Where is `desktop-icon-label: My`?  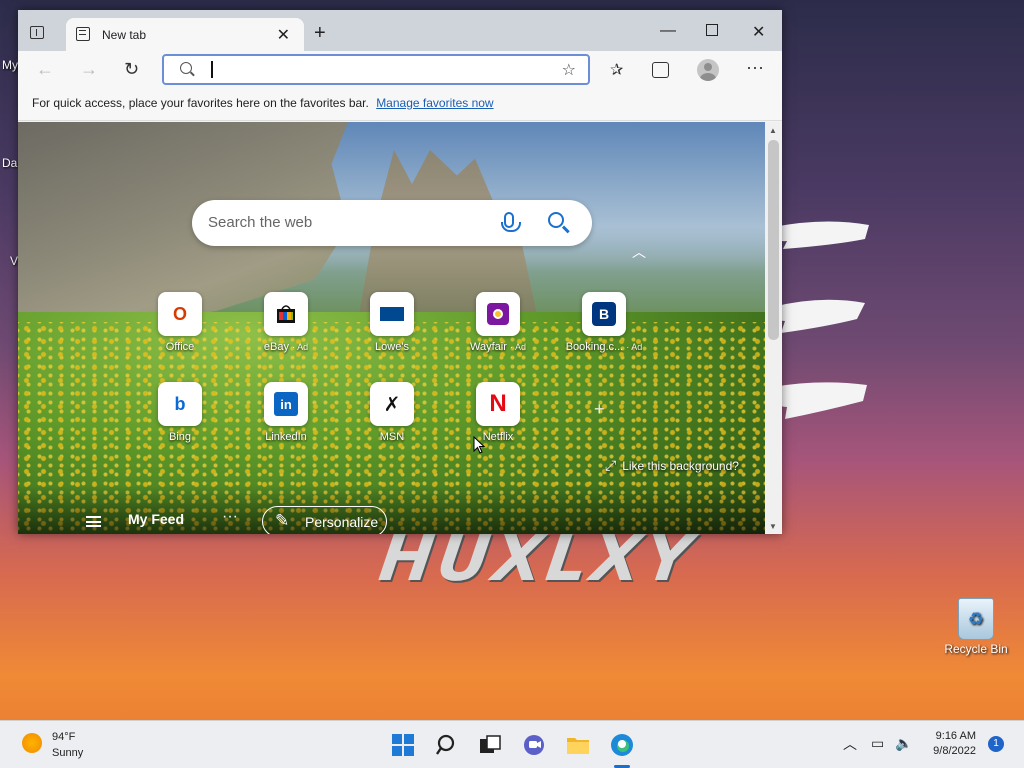 desktop-icon-label: My is located at coordinates (10, 65).